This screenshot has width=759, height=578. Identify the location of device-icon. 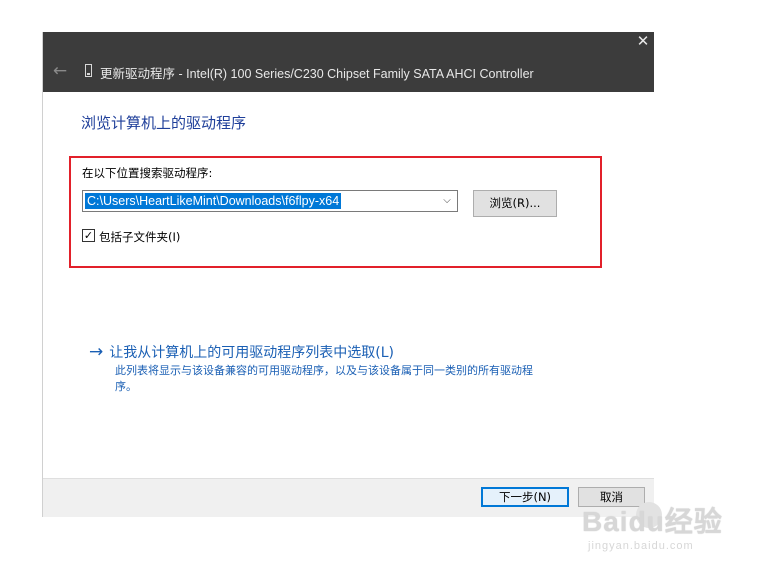
(88, 70).